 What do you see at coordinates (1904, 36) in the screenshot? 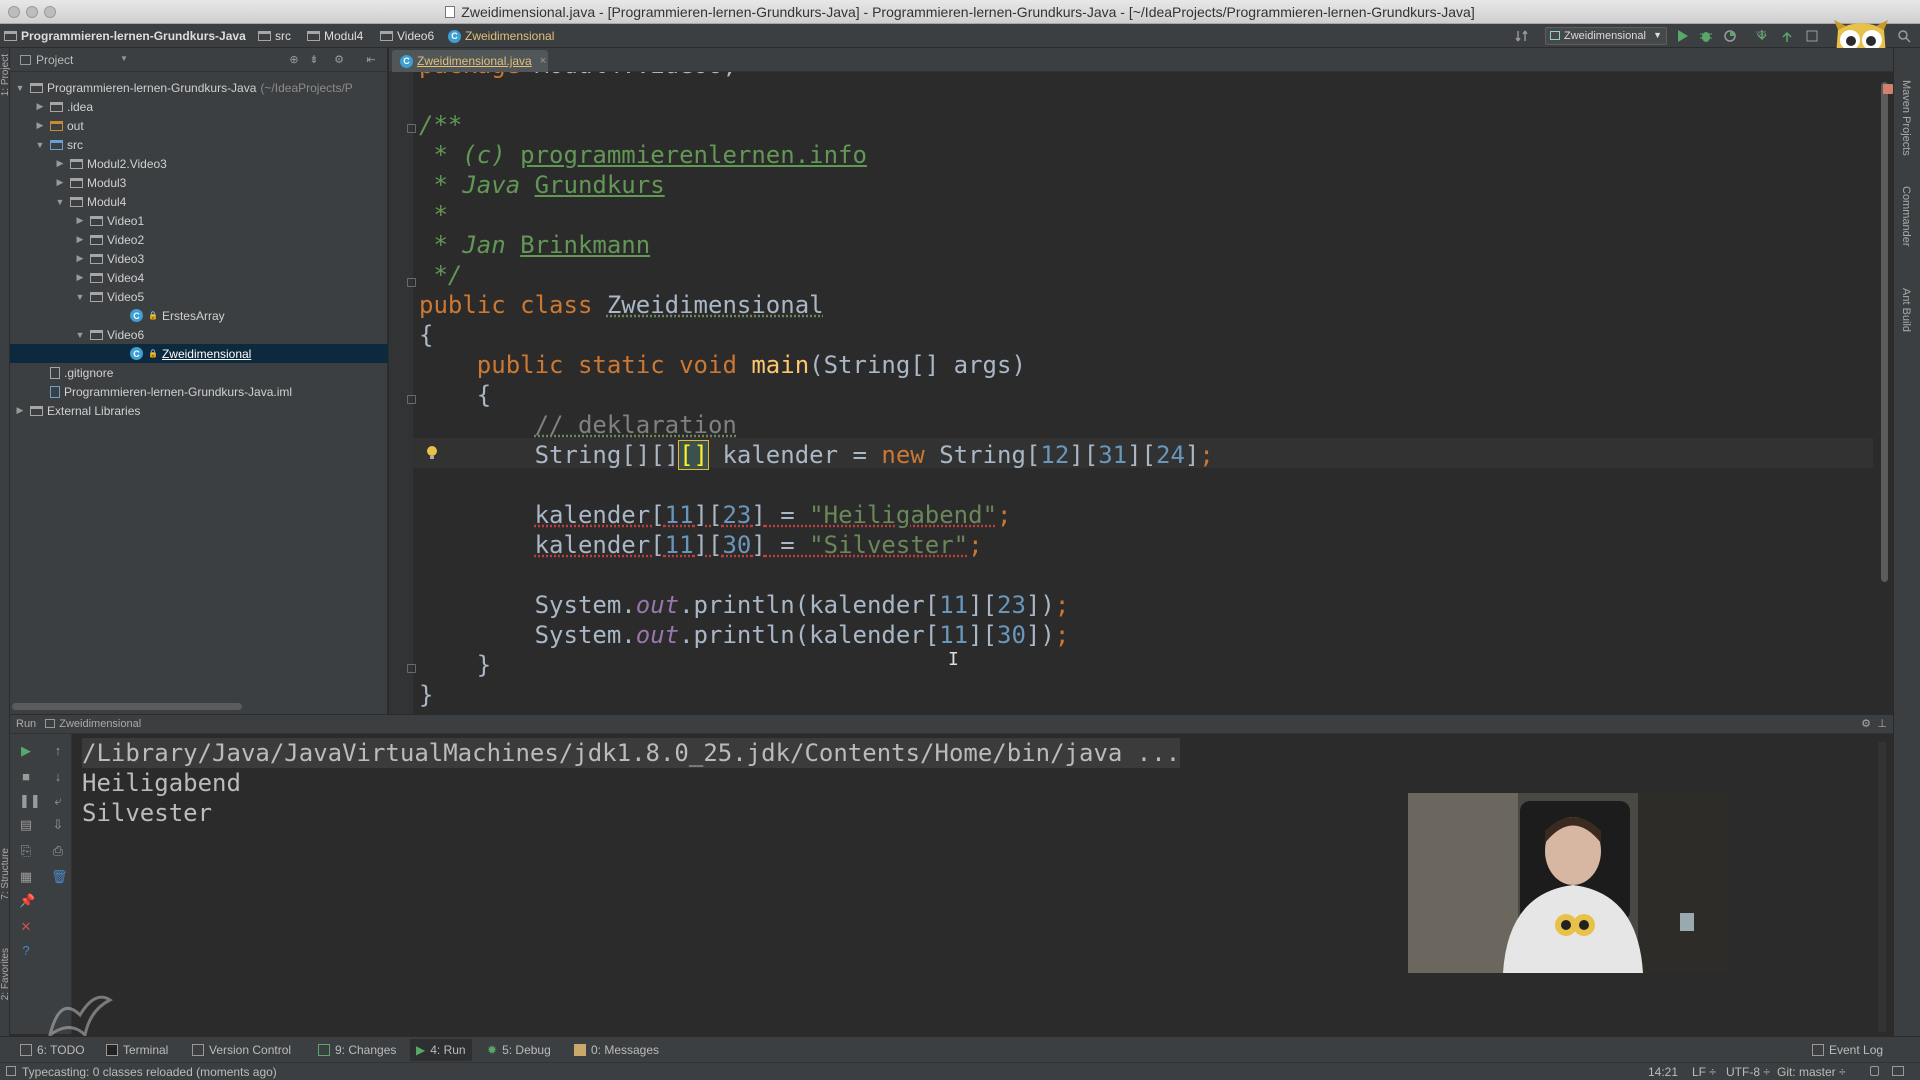
I see `search-icon` at bounding box center [1904, 36].